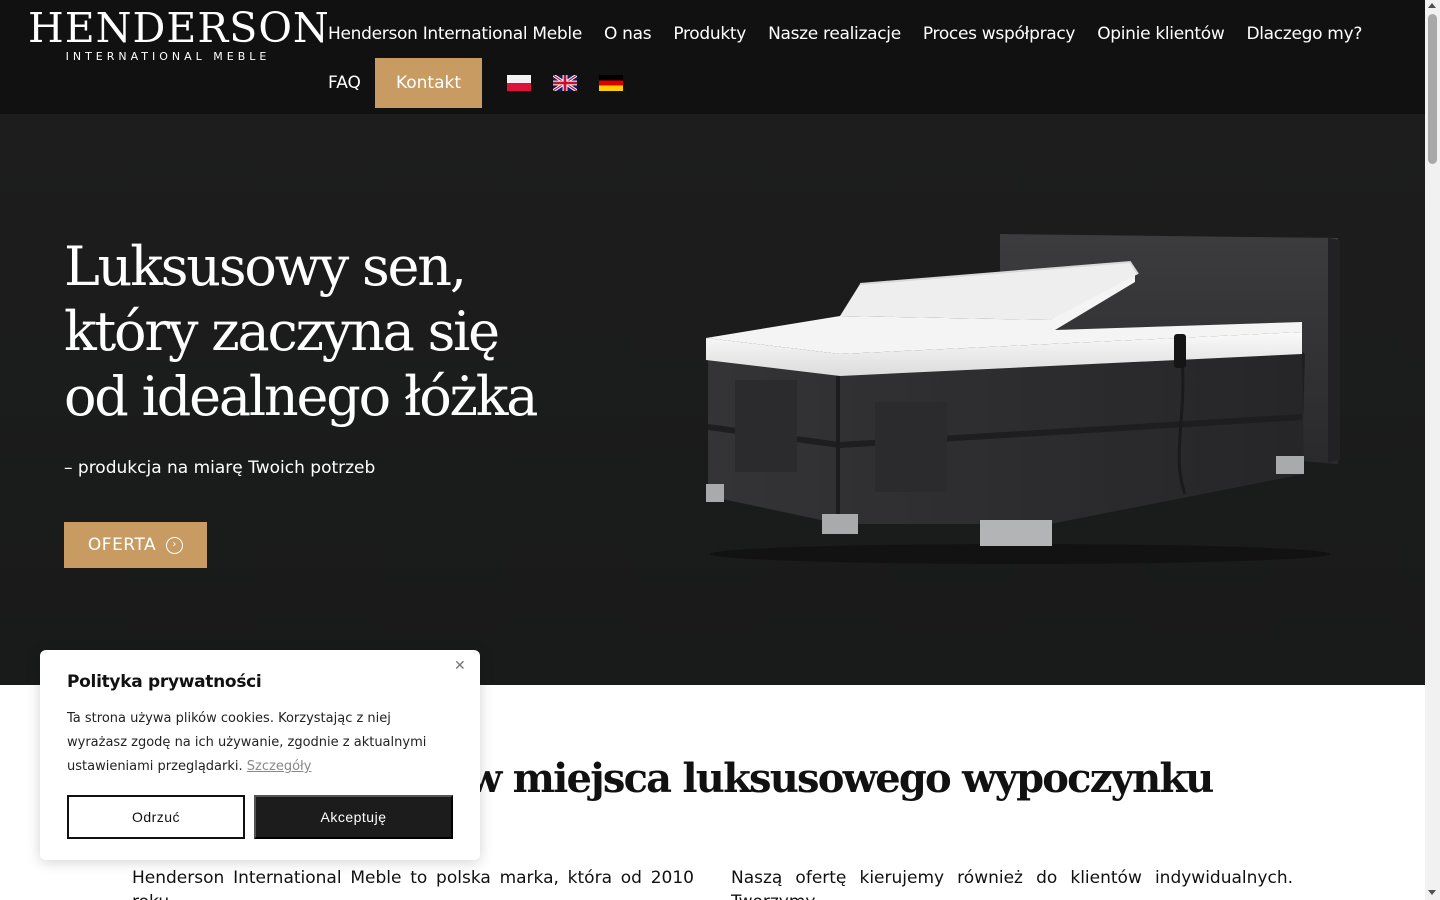 This screenshot has height=900, width=1440. Describe the element at coordinates (279, 766) in the screenshot. I see `cookie-details-link: Szczegóły` at that location.